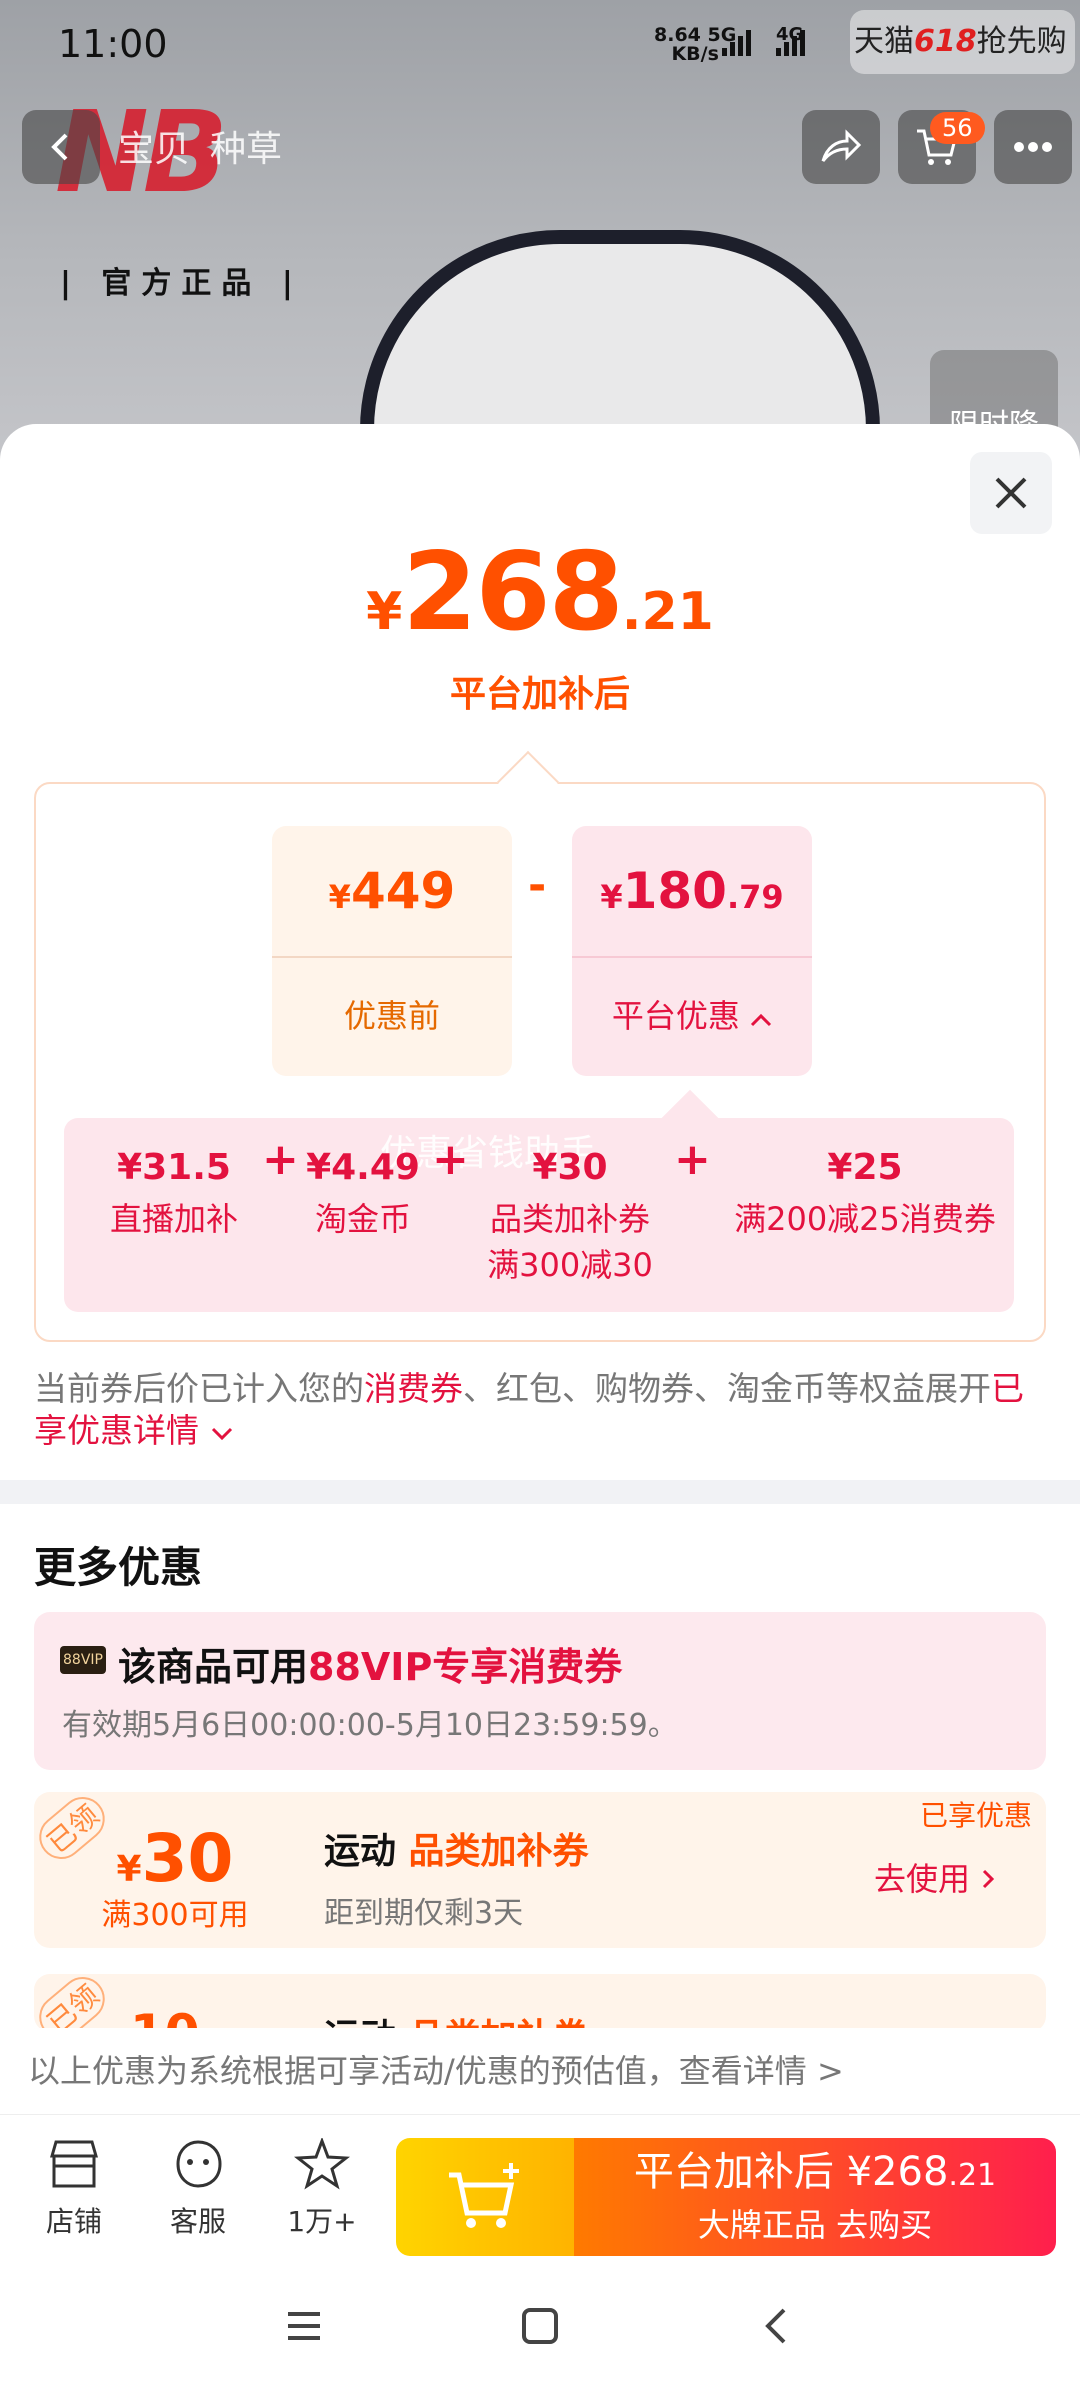  I want to click on shop-button: 店铺, so click(74, 2189).